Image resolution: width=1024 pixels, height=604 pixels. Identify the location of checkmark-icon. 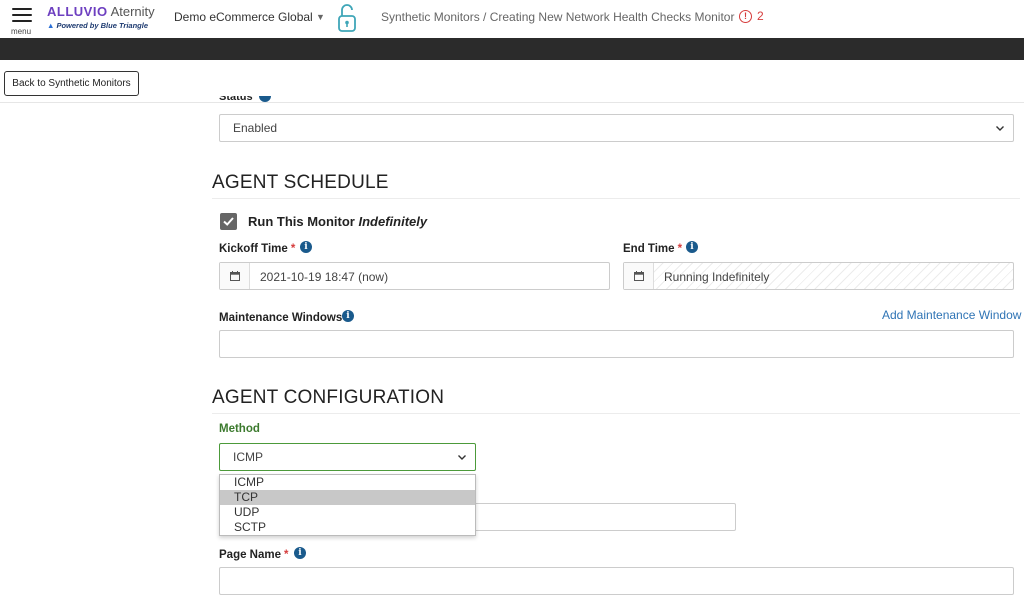
(228, 221).